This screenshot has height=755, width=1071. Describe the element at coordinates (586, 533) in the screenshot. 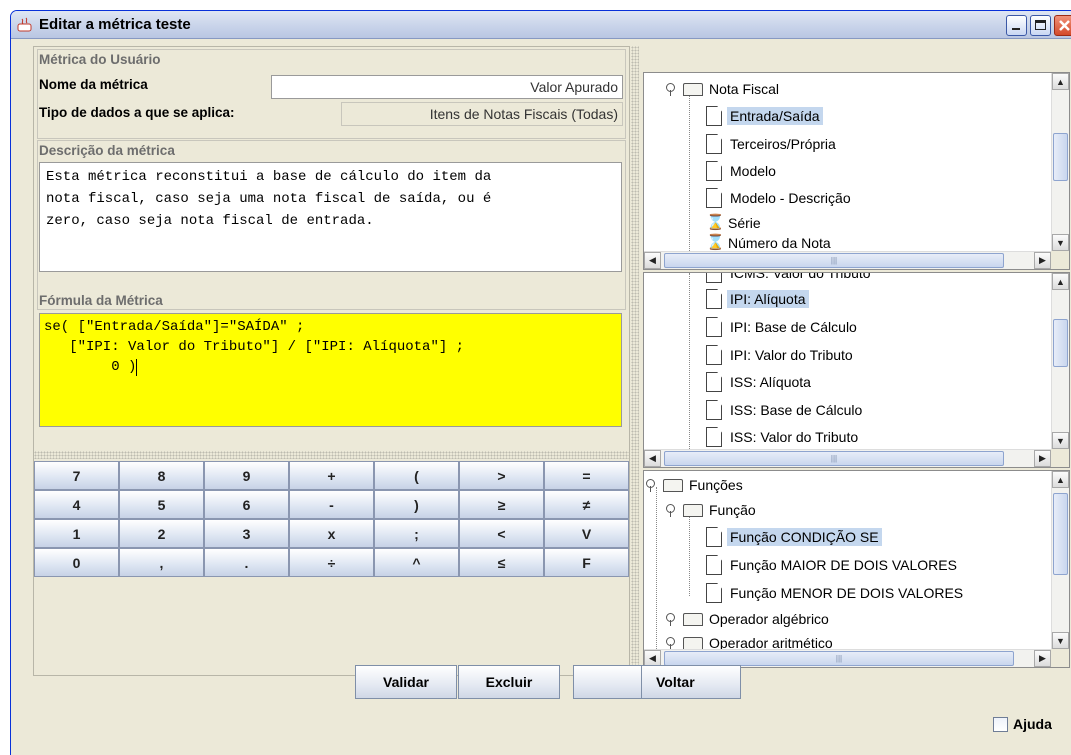

I see `key-true: V` at that location.